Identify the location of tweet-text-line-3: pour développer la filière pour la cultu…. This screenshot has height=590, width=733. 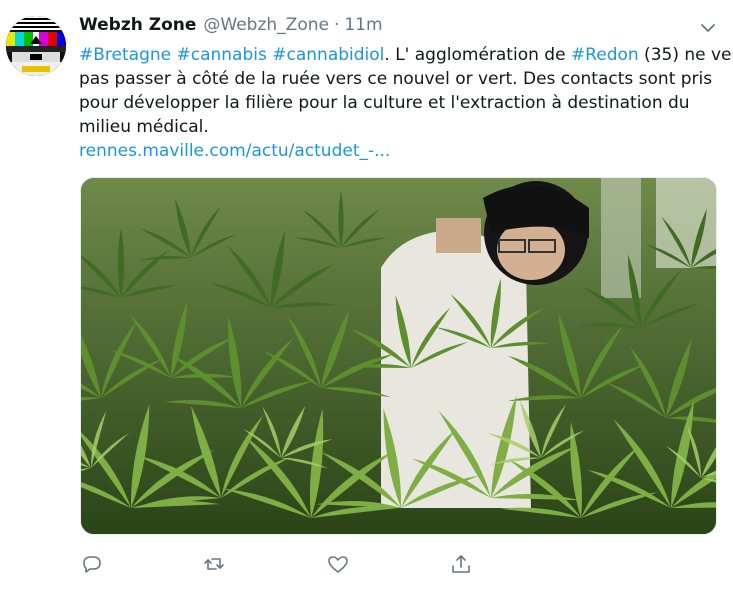
(384, 103).